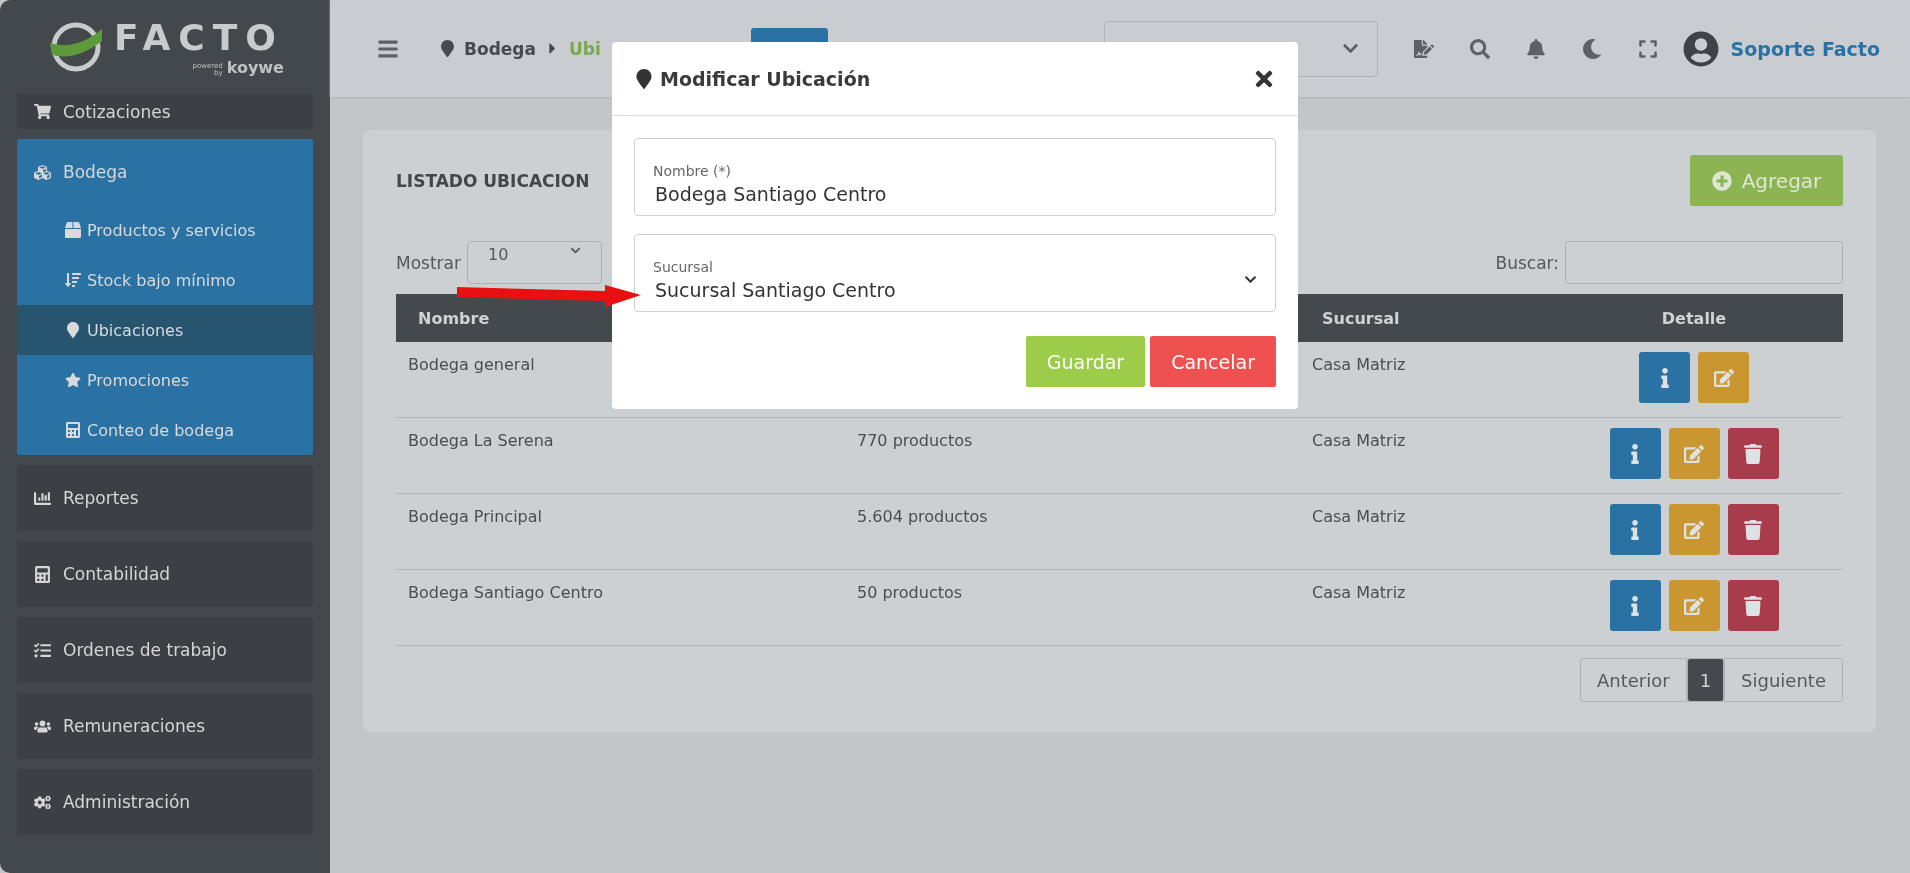 The width and height of the screenshot is (1910, 873). Describe the element at coordinates (165, 498) in the screenshot. I see `sidebar-item: Reportes` at that location.